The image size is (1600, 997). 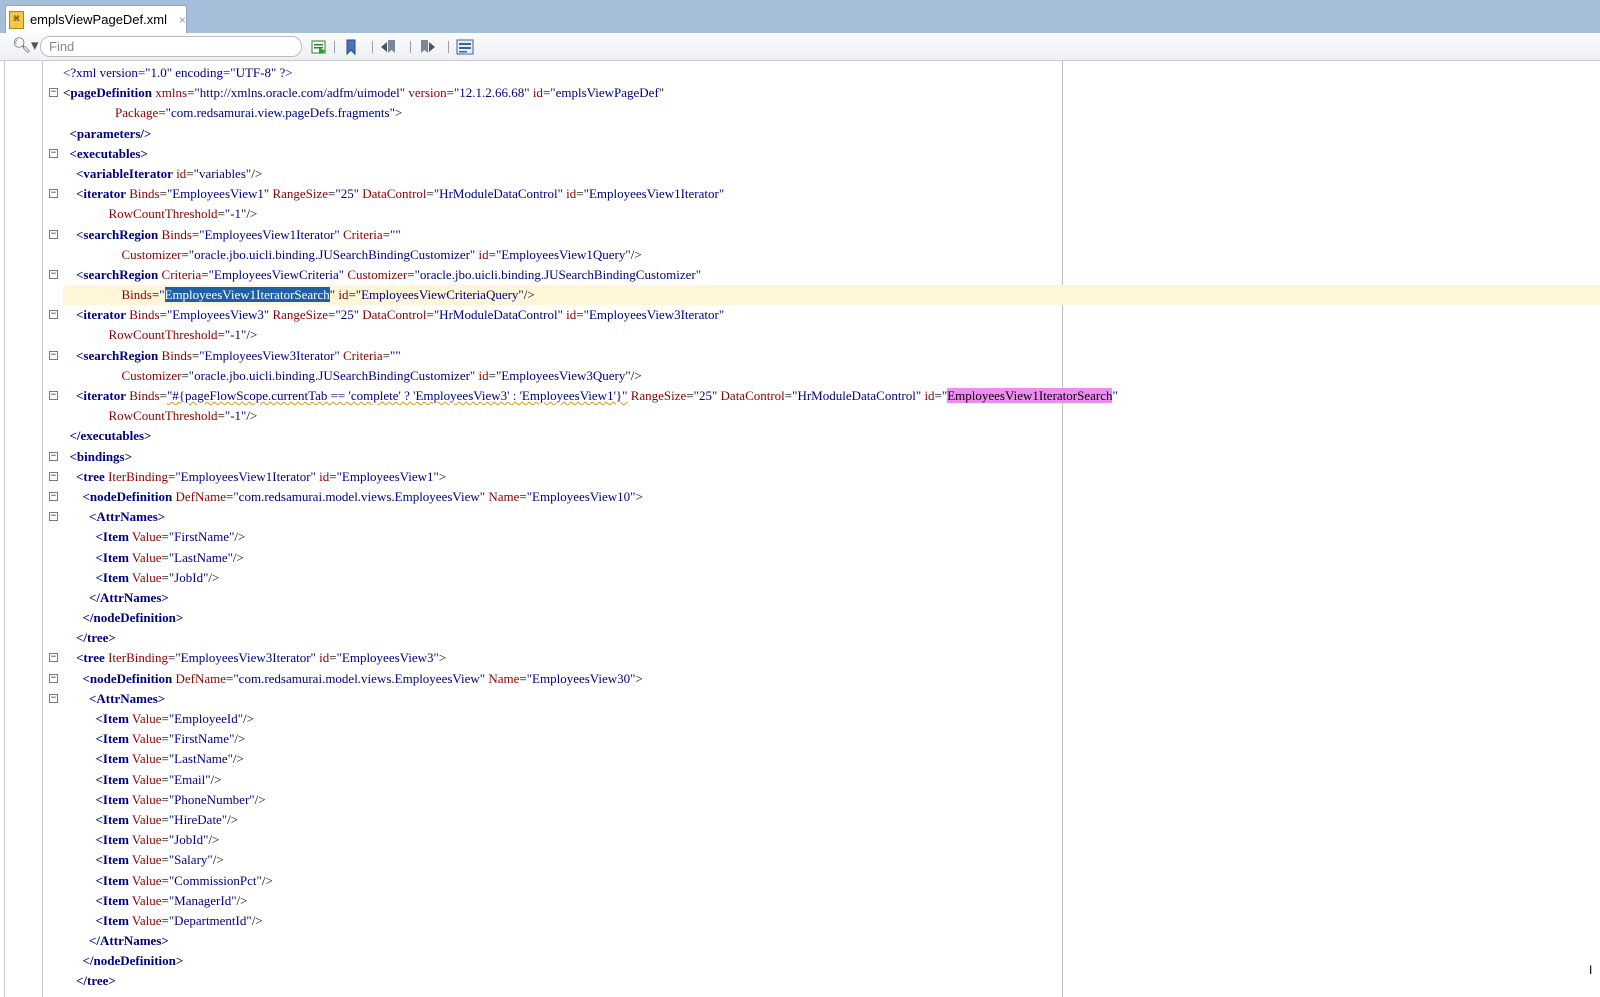 What do you see at coordinates (25, 45) in the screenshot?
I see `search-dropdown-icon: 🔍︎▾` at bounding box center [25, 45].